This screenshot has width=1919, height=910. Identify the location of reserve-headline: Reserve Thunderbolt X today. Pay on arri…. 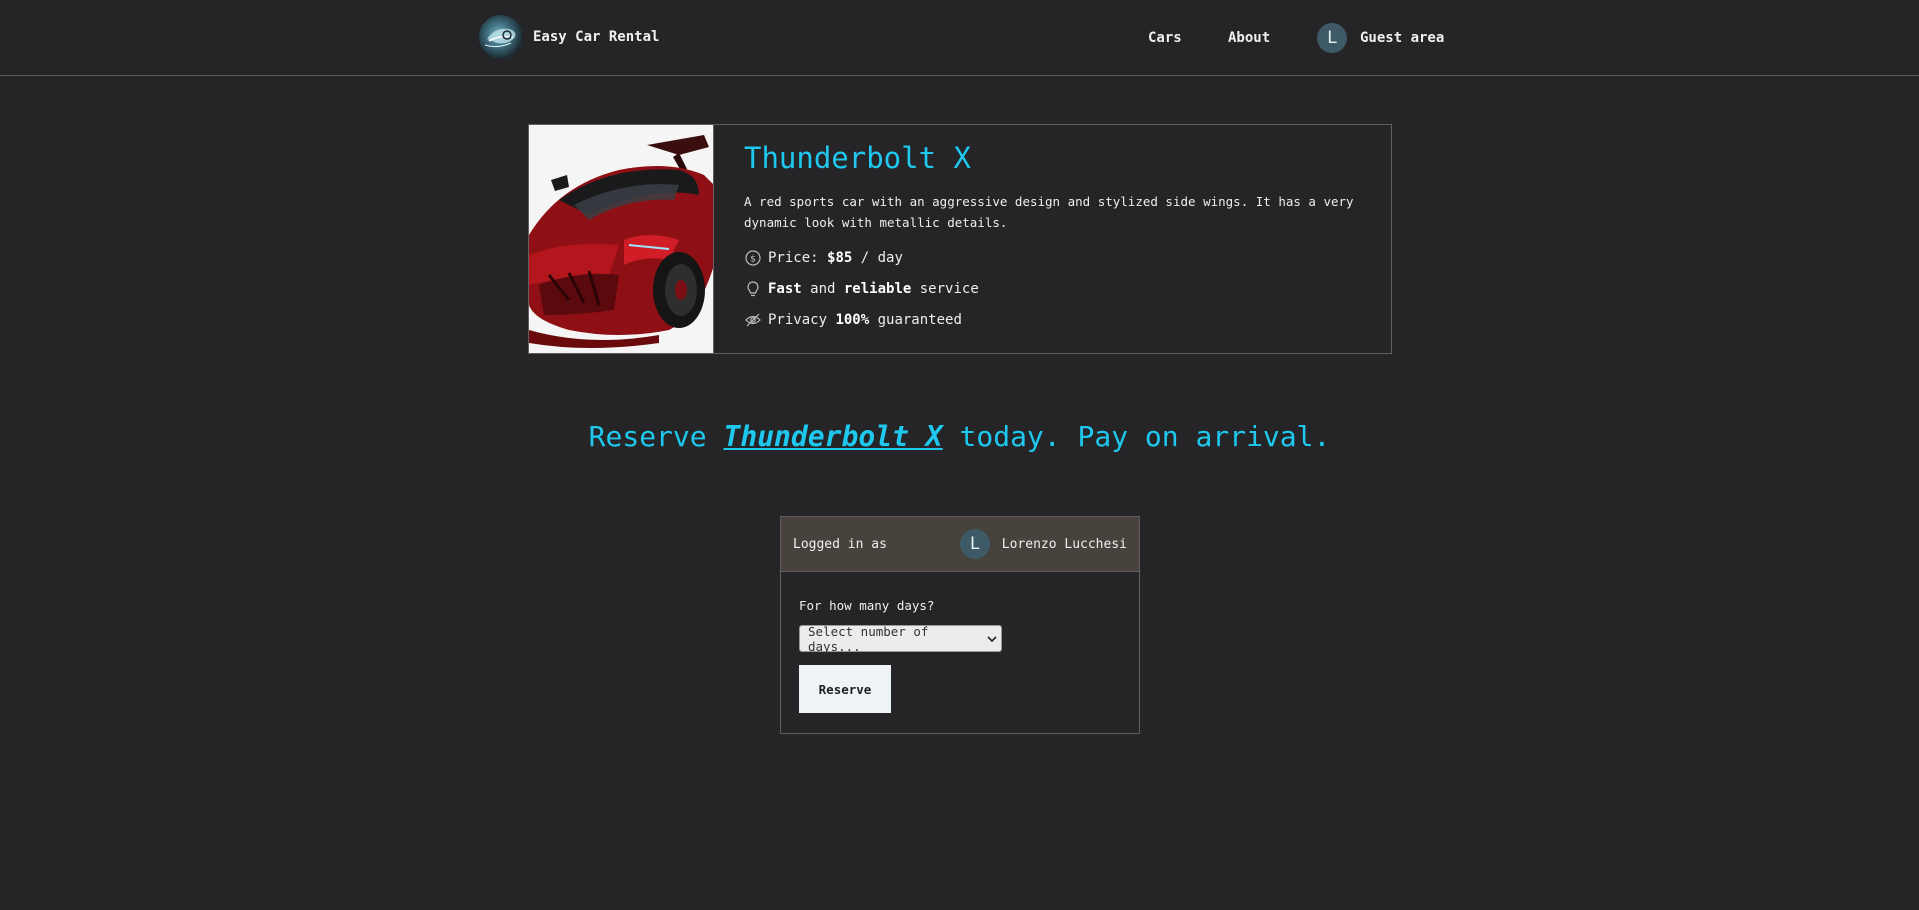
(959, 436).